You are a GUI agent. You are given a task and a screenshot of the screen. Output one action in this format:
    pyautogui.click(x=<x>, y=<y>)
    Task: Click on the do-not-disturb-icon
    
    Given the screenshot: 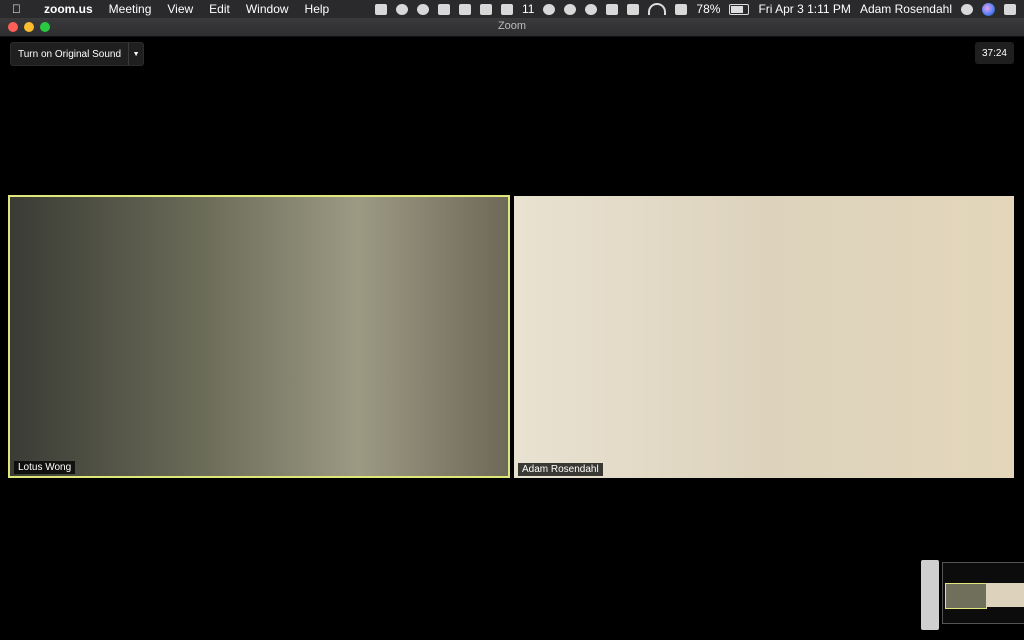 What is the action you would take?
    pyautogui.click(x=570, y=9)
    